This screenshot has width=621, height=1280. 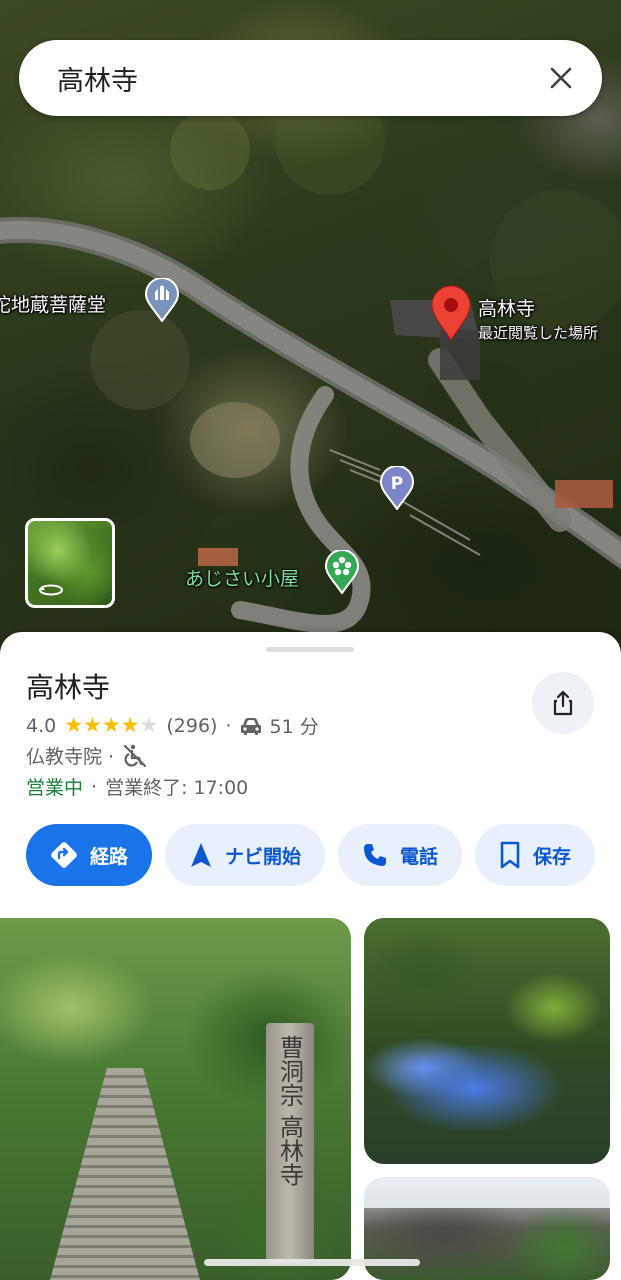 What do you see at coordinates (135, 755) in the screenshot?
I see `no-wheelchair-access-icon` at bounding box center [135, 755].